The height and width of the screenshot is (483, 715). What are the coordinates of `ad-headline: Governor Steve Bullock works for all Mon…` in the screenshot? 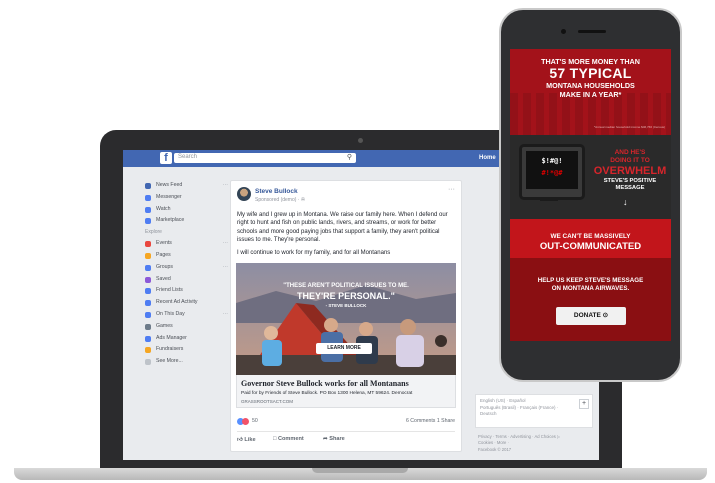 It's located at (325, 383).